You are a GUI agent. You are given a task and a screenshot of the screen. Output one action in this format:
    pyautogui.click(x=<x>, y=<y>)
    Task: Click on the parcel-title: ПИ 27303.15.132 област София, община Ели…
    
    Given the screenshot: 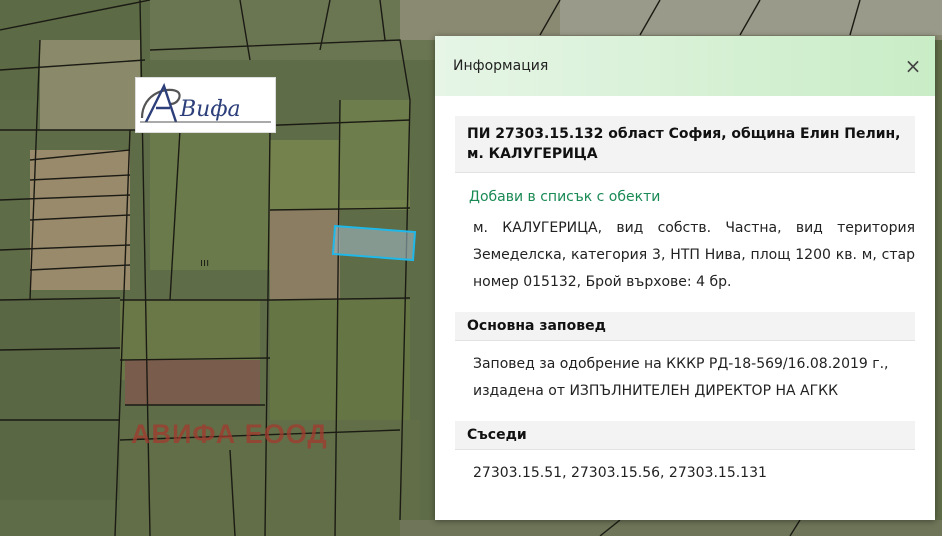 What is the action you would take?
    pyautogui.click(x=685, y=144)
    